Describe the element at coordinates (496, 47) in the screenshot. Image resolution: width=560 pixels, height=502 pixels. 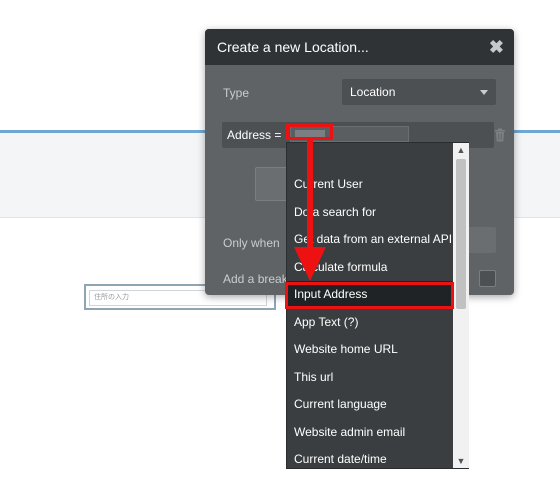
I see `close-icon: ✖` at that location.